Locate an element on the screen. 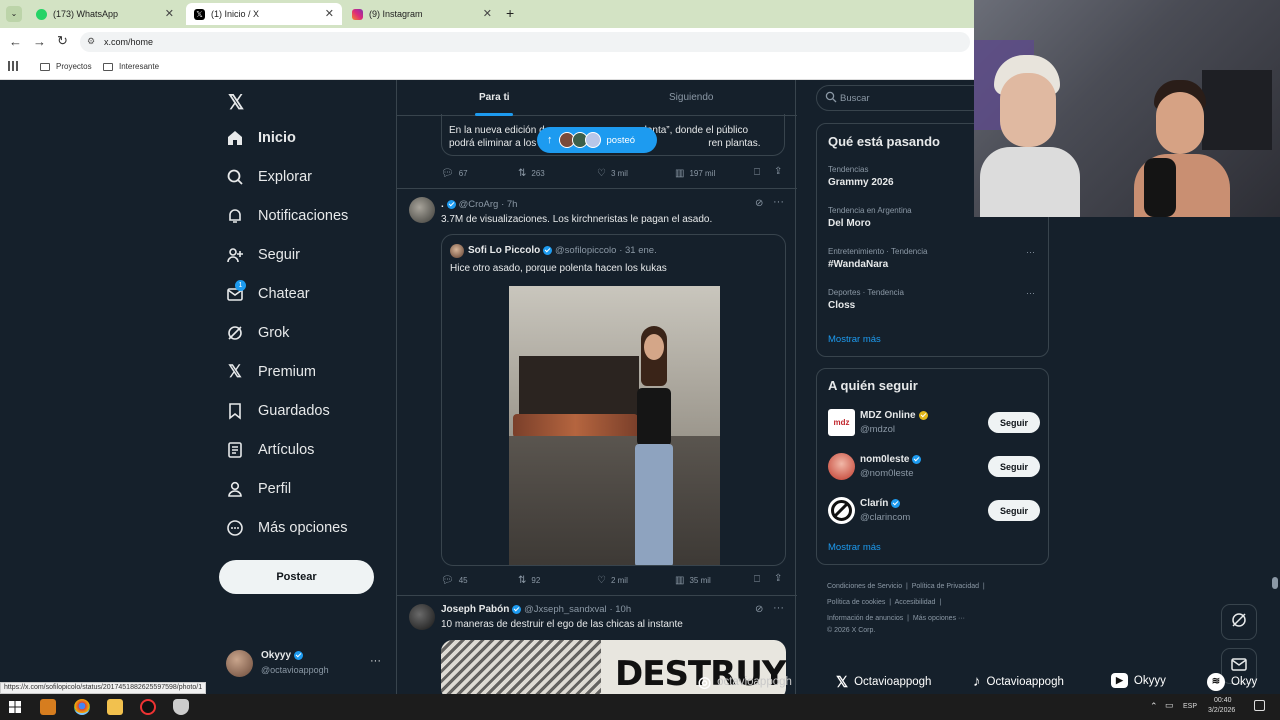 This screenshot has width=1280, height=720. bookmark-interesante: Interesante is located at coordinates (131, 66).